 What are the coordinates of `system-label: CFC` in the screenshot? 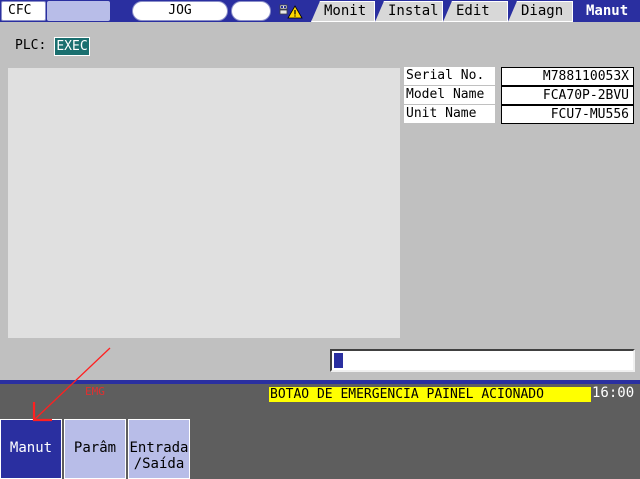 It's located at (23, 11).